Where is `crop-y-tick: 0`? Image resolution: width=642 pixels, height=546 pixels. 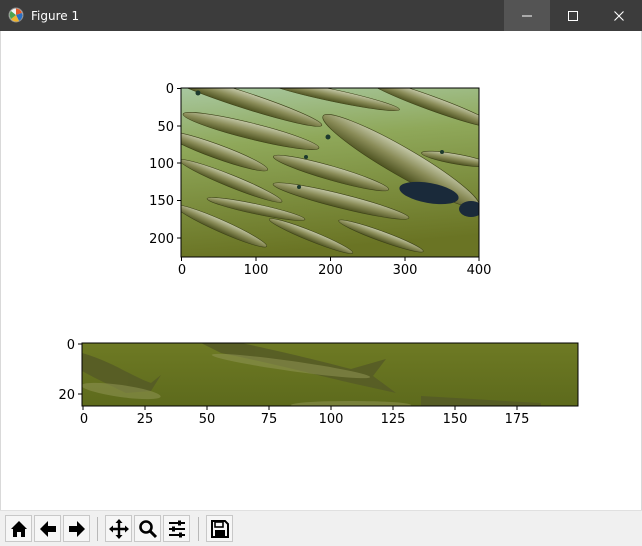 crop-y-tick: 0 is located at coordinates (71, 345).